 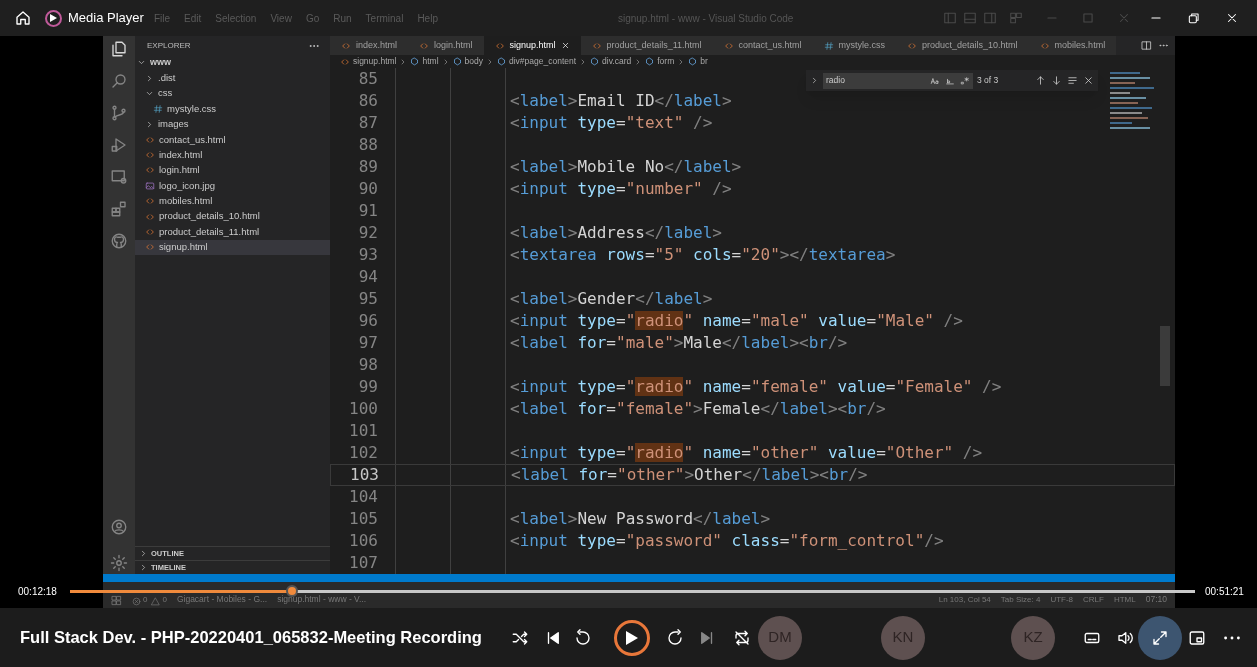 What do you see at coordinates (232, 216) in the screenshot?
I see `tree-item: product_details_10.html` at bounding box center [232, 216].